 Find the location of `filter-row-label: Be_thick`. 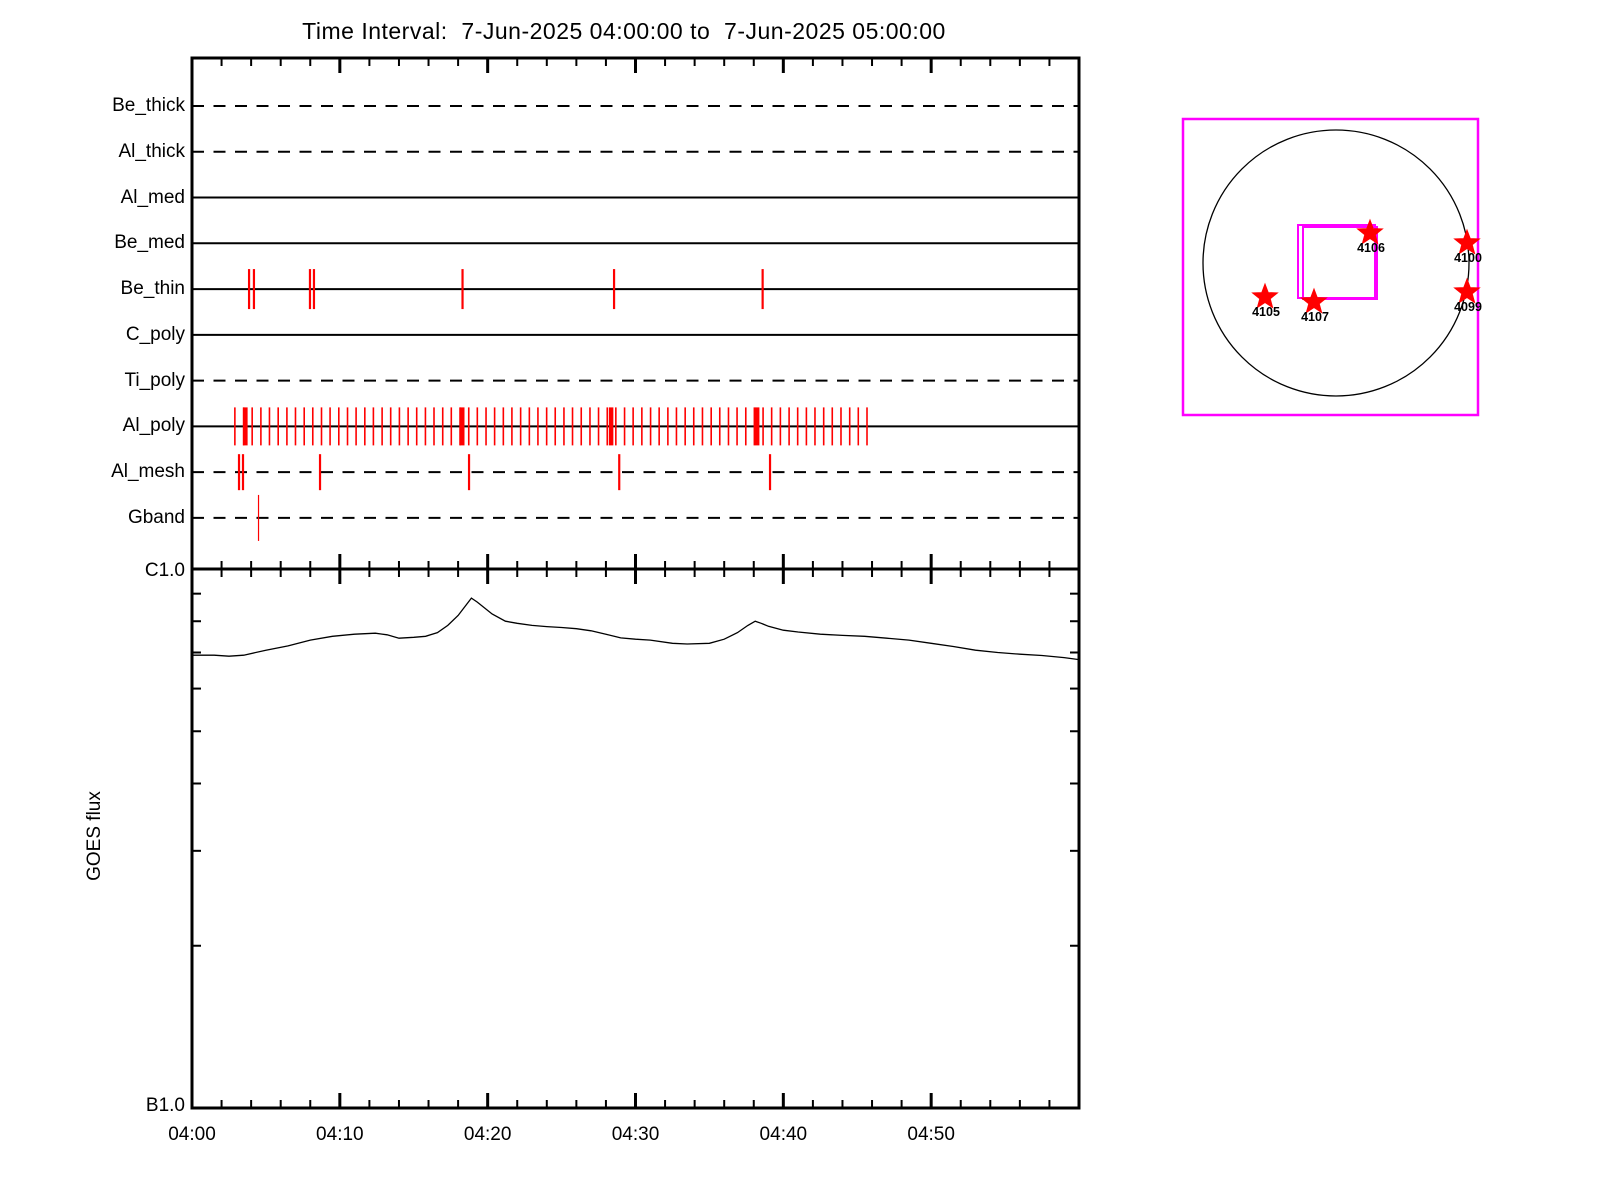

filter-row-label: Be_thick is located at coordinates (148, 105).